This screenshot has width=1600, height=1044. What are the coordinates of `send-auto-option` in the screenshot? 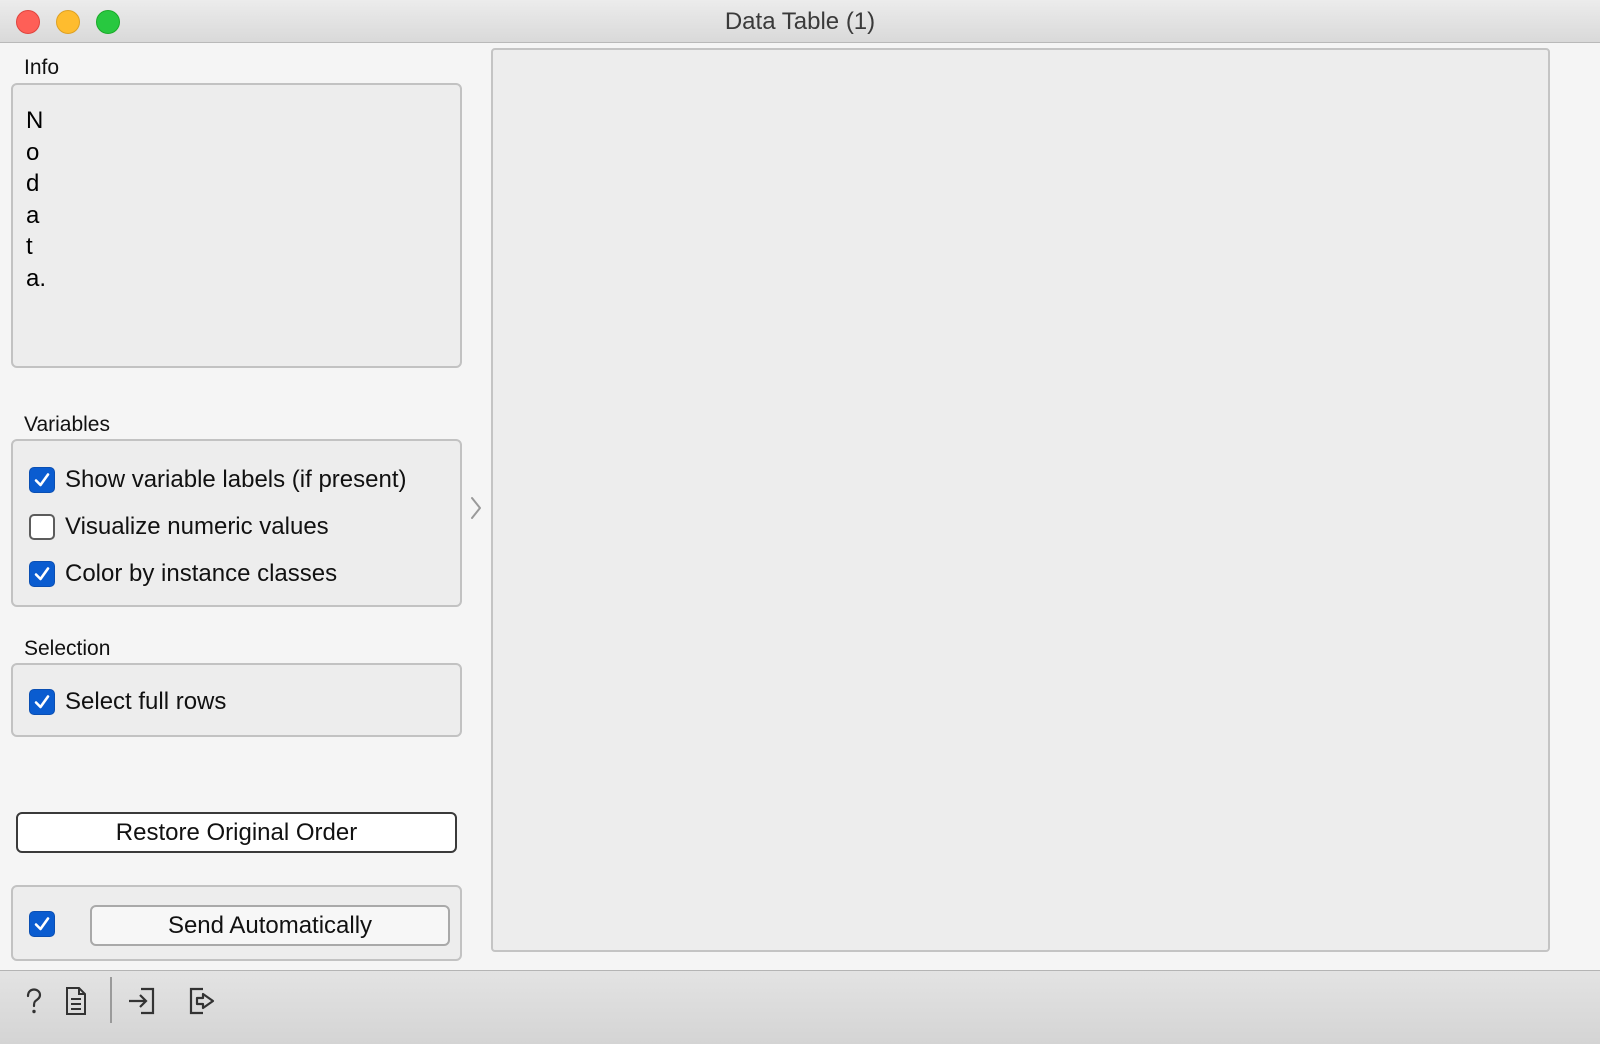 It's located at (47, 924).